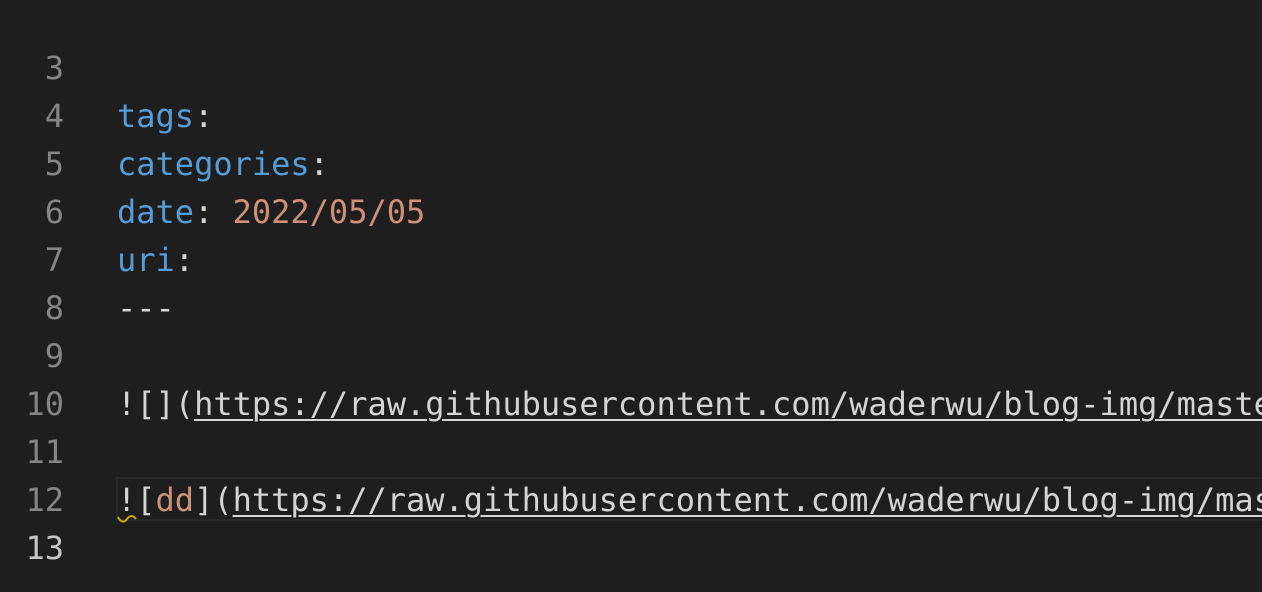  What do you see at coordinates (44, 548) in the screenshot?
I see `line-number-active: 13` at bounding box center [44, 548].